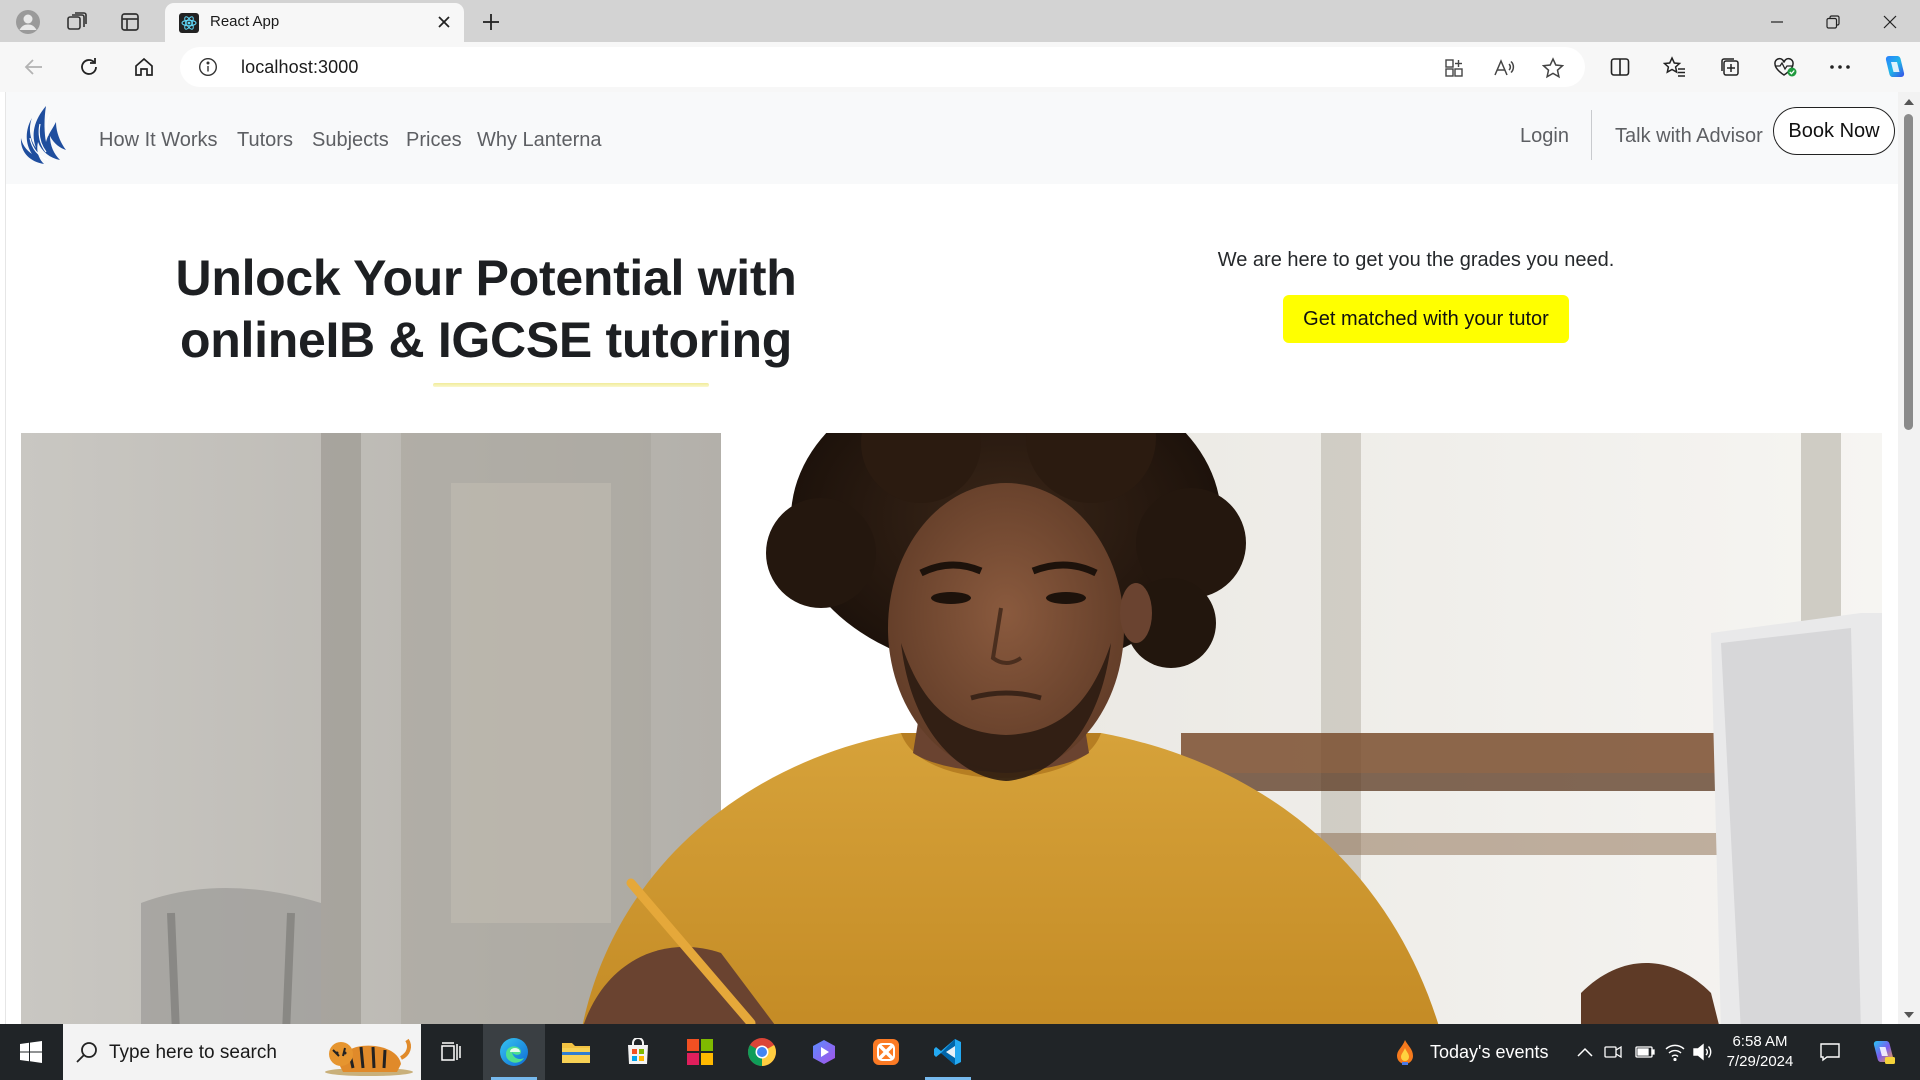  I want to click on info-icon, so click(208, 67).